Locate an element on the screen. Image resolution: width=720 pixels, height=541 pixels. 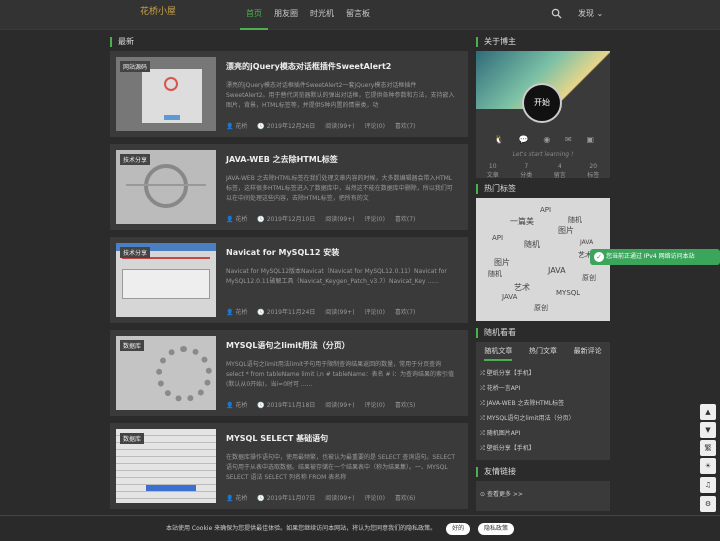
post-meta: 👤 花桥 🕓 2019年11月24日 阅读(99+) 评论(0) 喜欢(7) is located at coordinates (324, 311).